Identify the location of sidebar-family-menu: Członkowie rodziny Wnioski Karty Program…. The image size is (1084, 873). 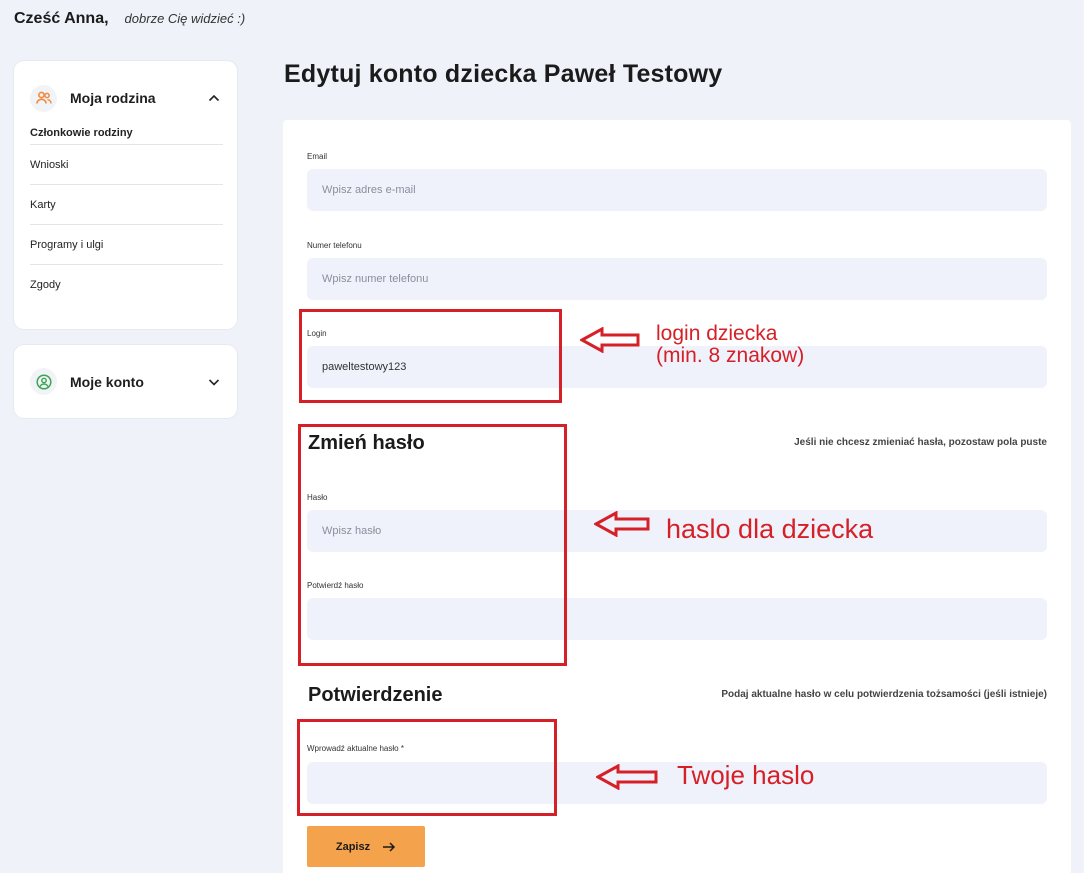
(125, 213).